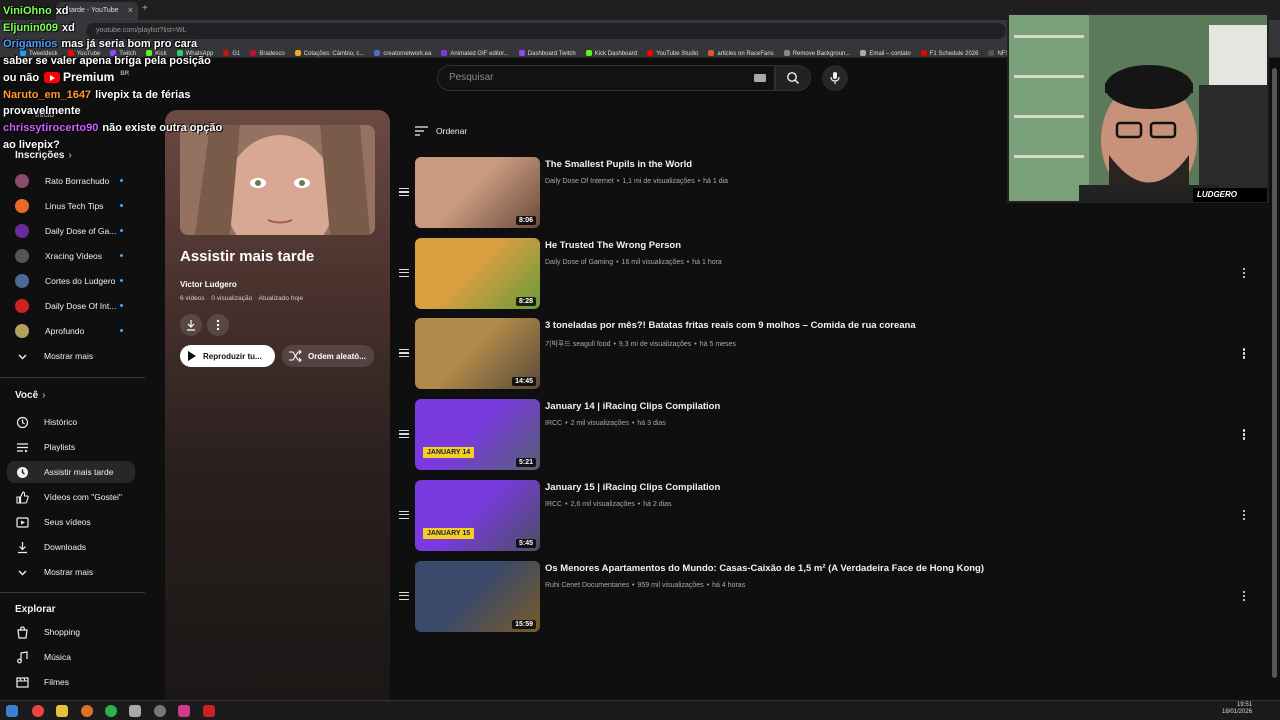 This screenshot has width=1280, height=720. What do you see at coordinates (602, 504) in the screenshot?
I see `view-count: 2,6 mil visualizações` at bounding box center [602, 504].